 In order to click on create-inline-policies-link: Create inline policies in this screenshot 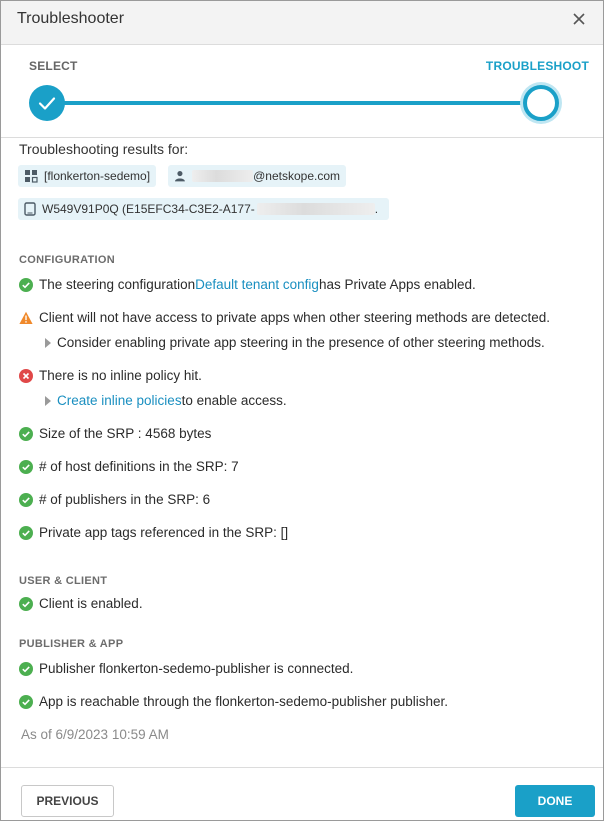, I will do `click(119, 400)`.